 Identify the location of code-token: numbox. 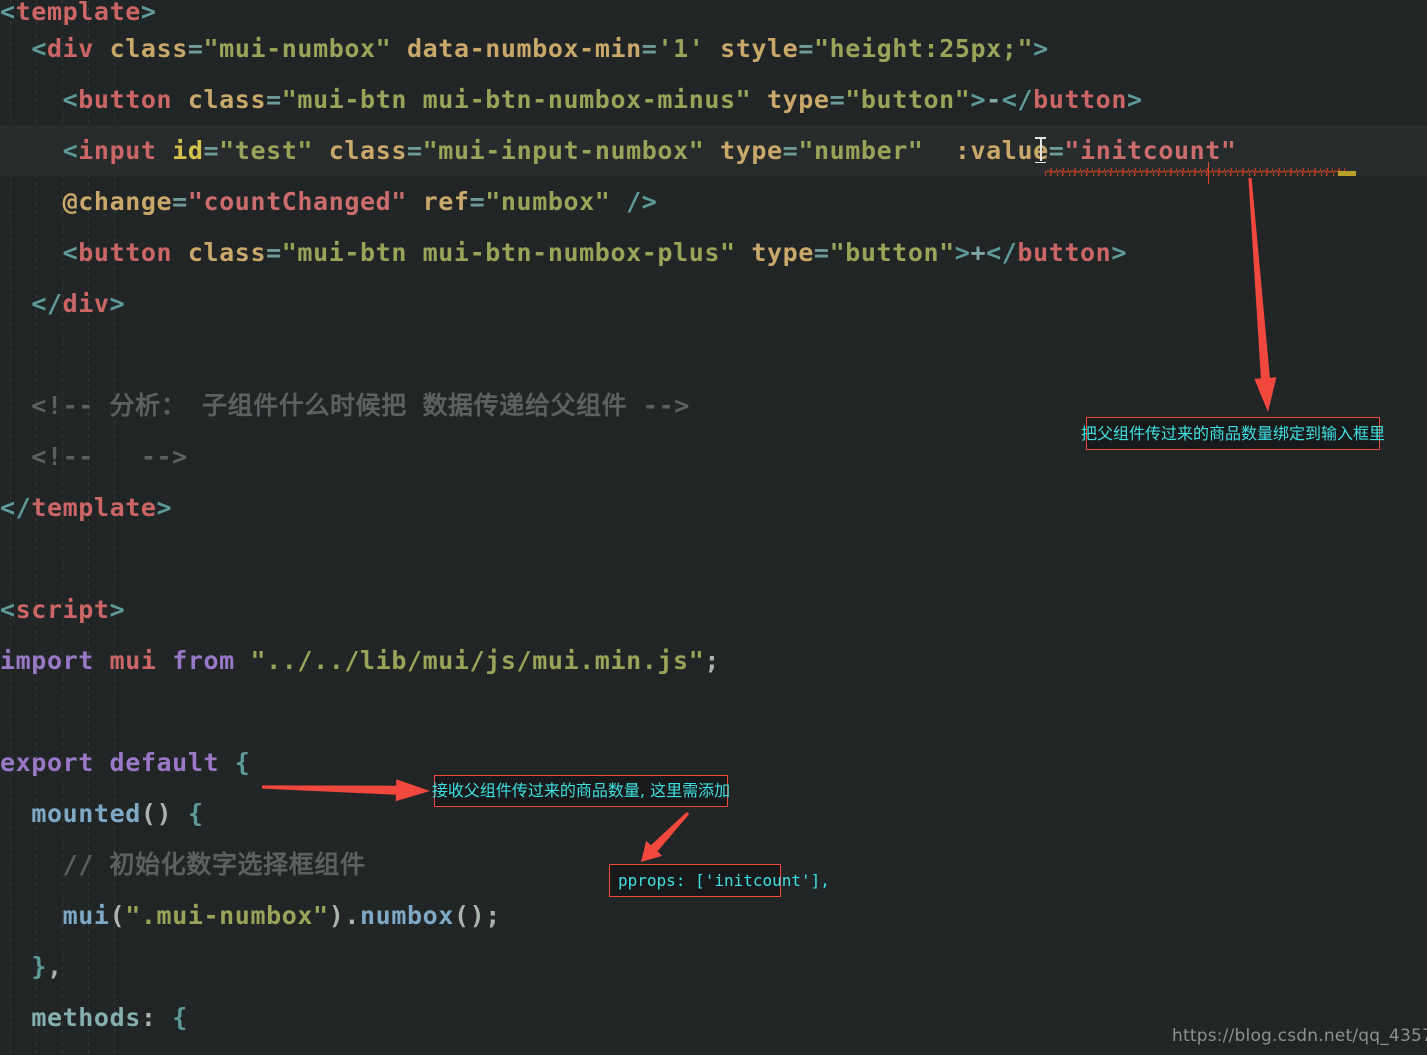
(407, 915).